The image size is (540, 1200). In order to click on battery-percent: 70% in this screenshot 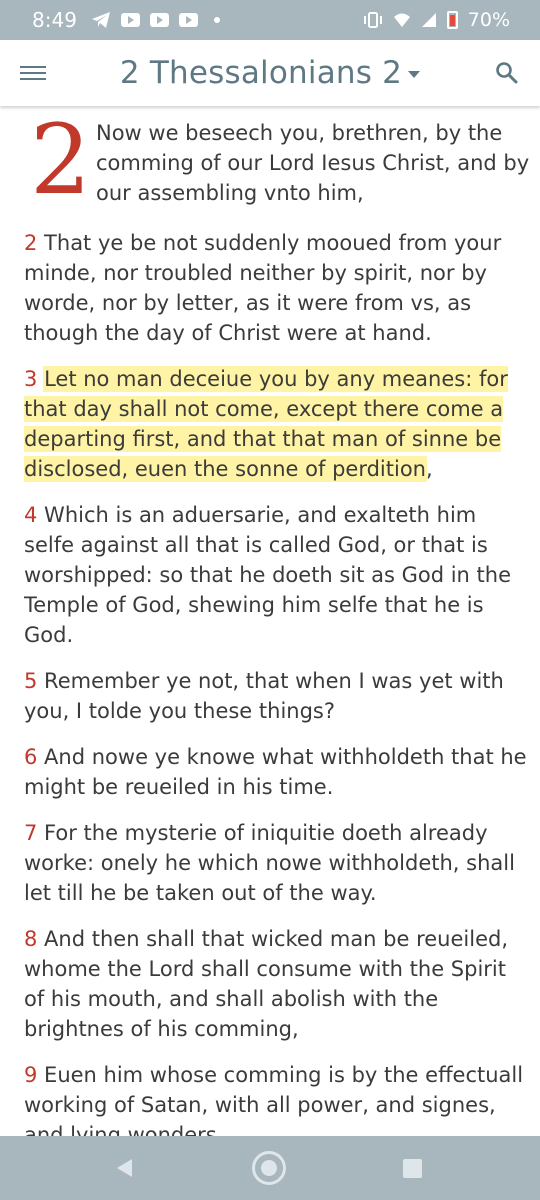, I will do `click(488, 20)`.